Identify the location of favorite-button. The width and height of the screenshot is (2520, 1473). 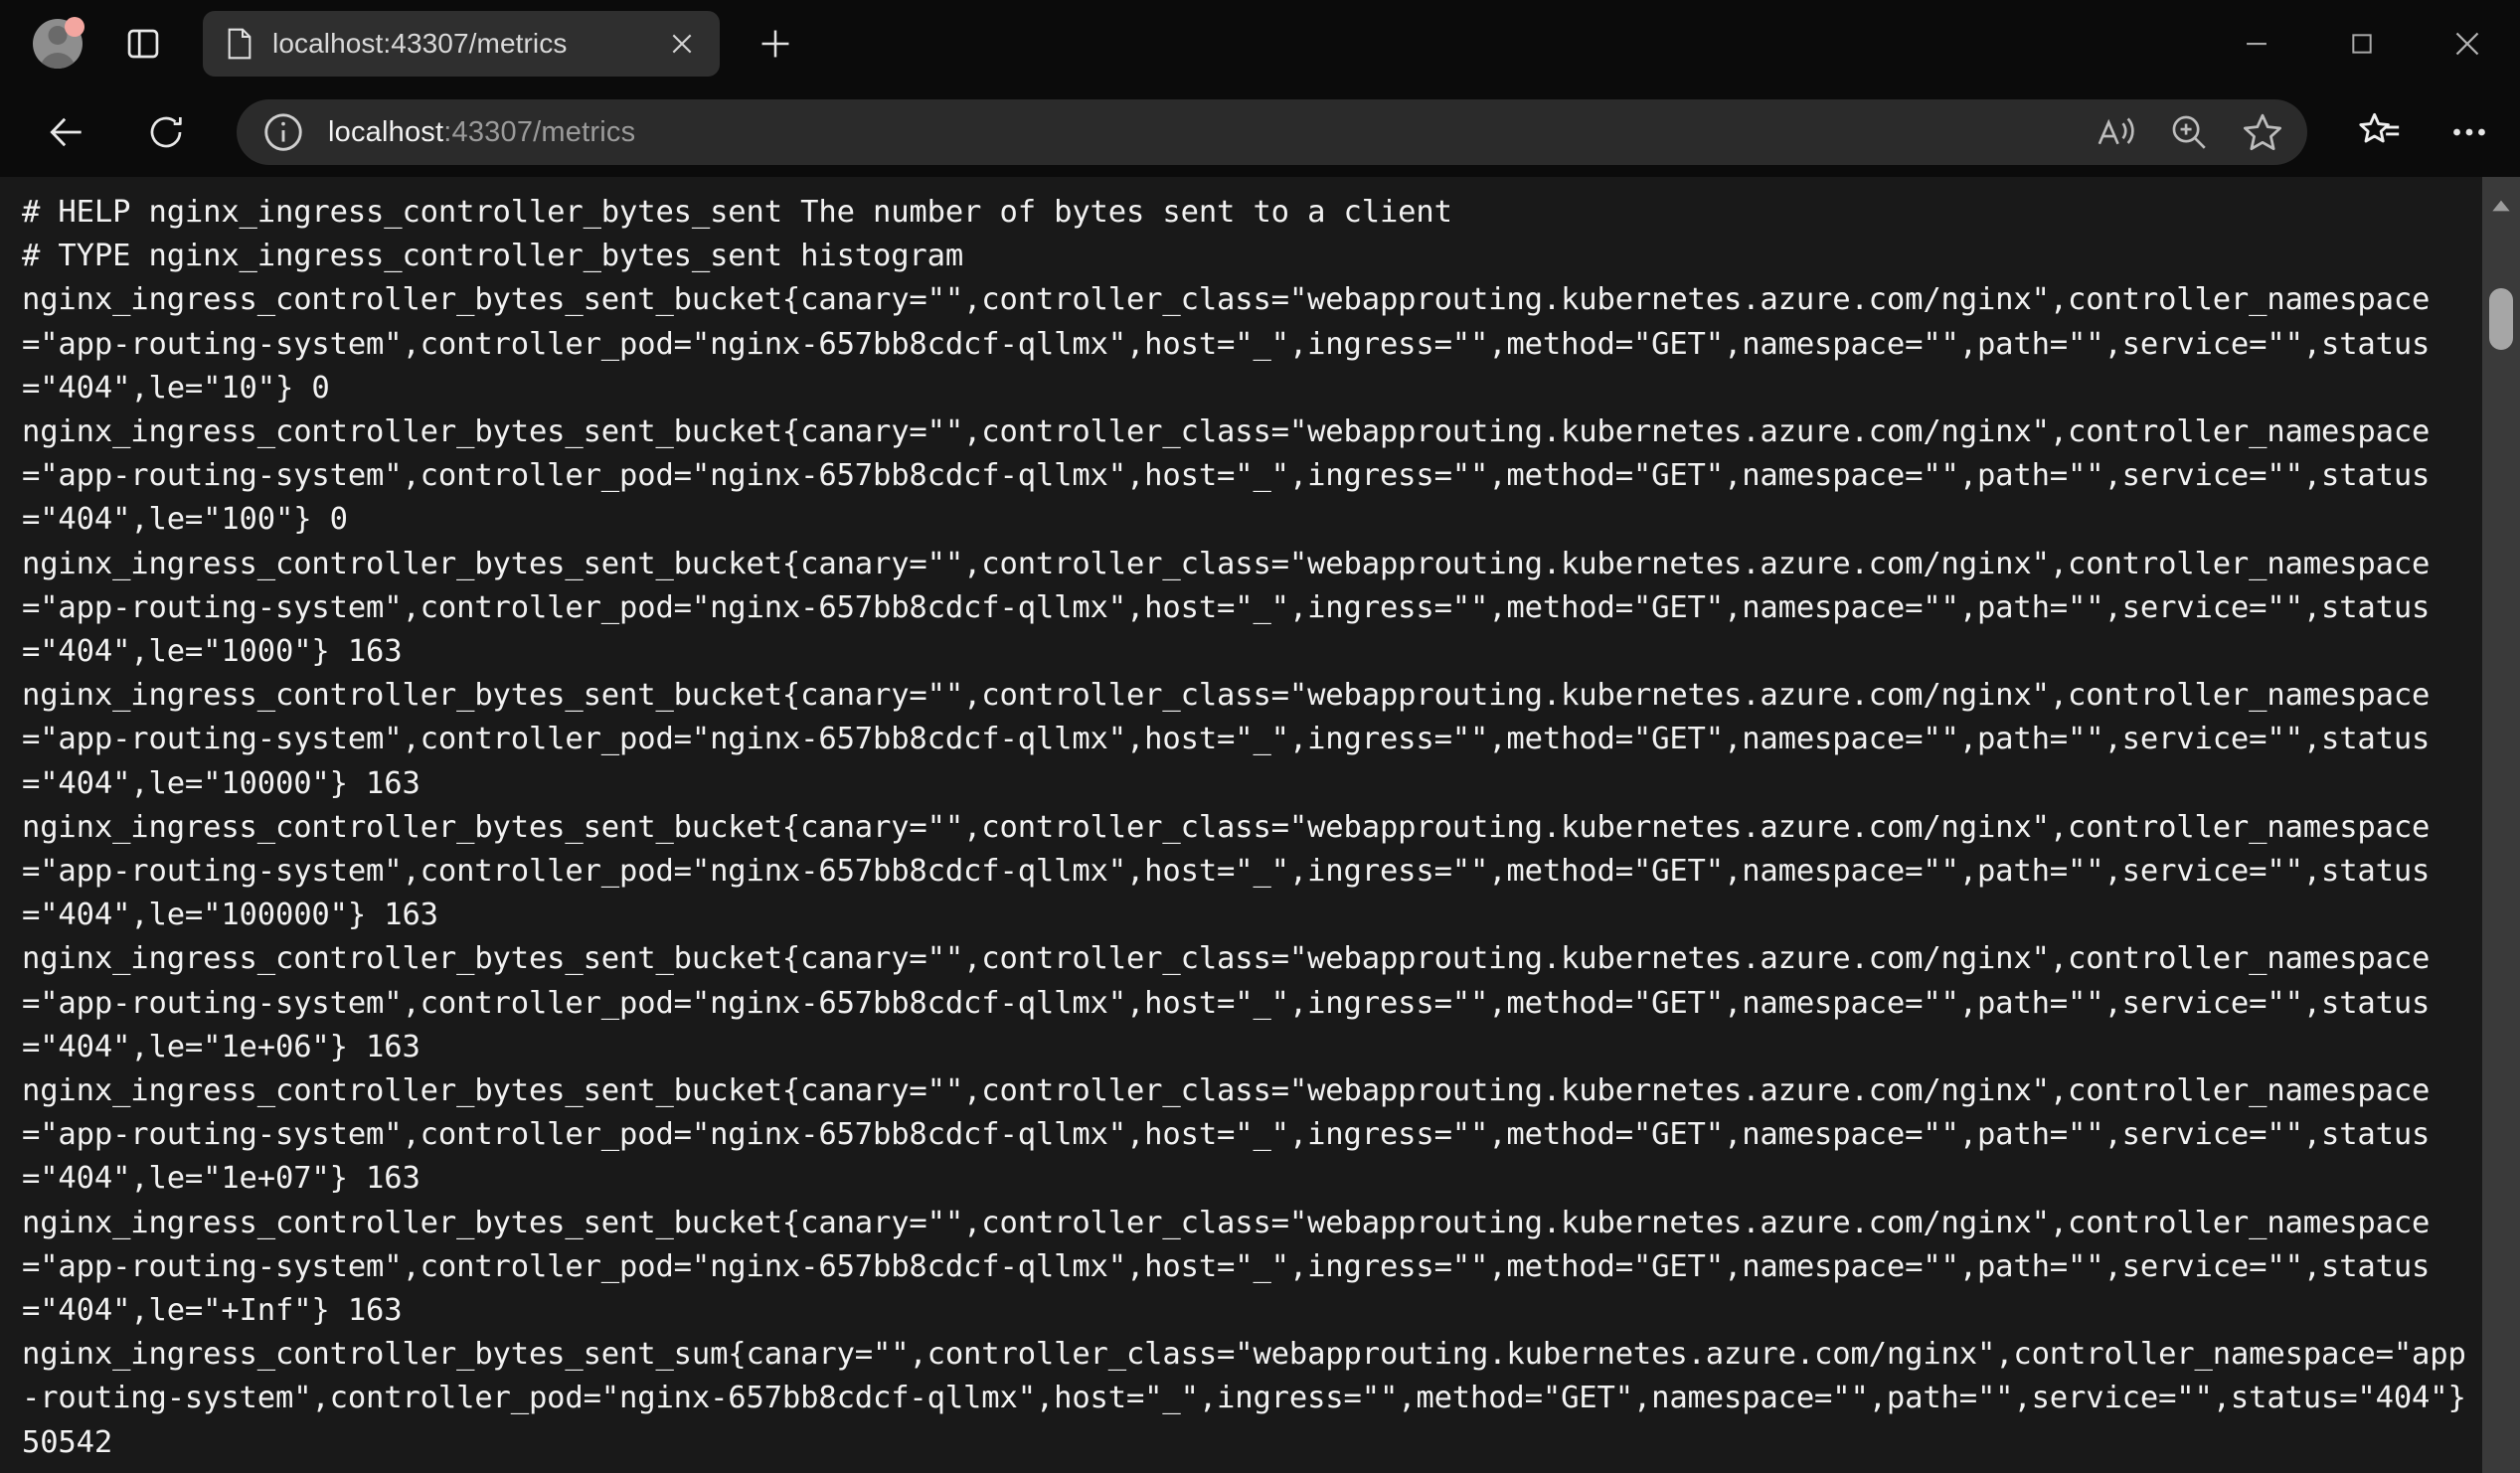
(2262, 132).